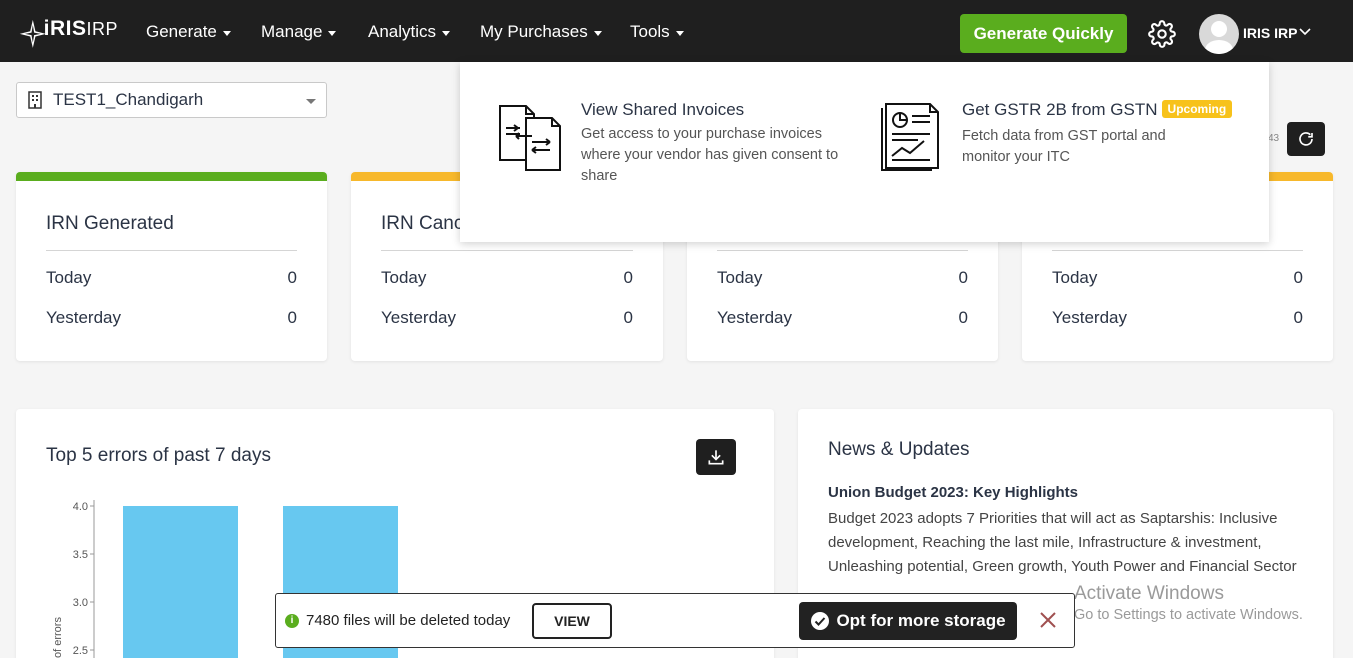  I want to click on get-gstr-2b-link: Get GSTR 2B from GSTN Upcoming, so click(1097, 110).